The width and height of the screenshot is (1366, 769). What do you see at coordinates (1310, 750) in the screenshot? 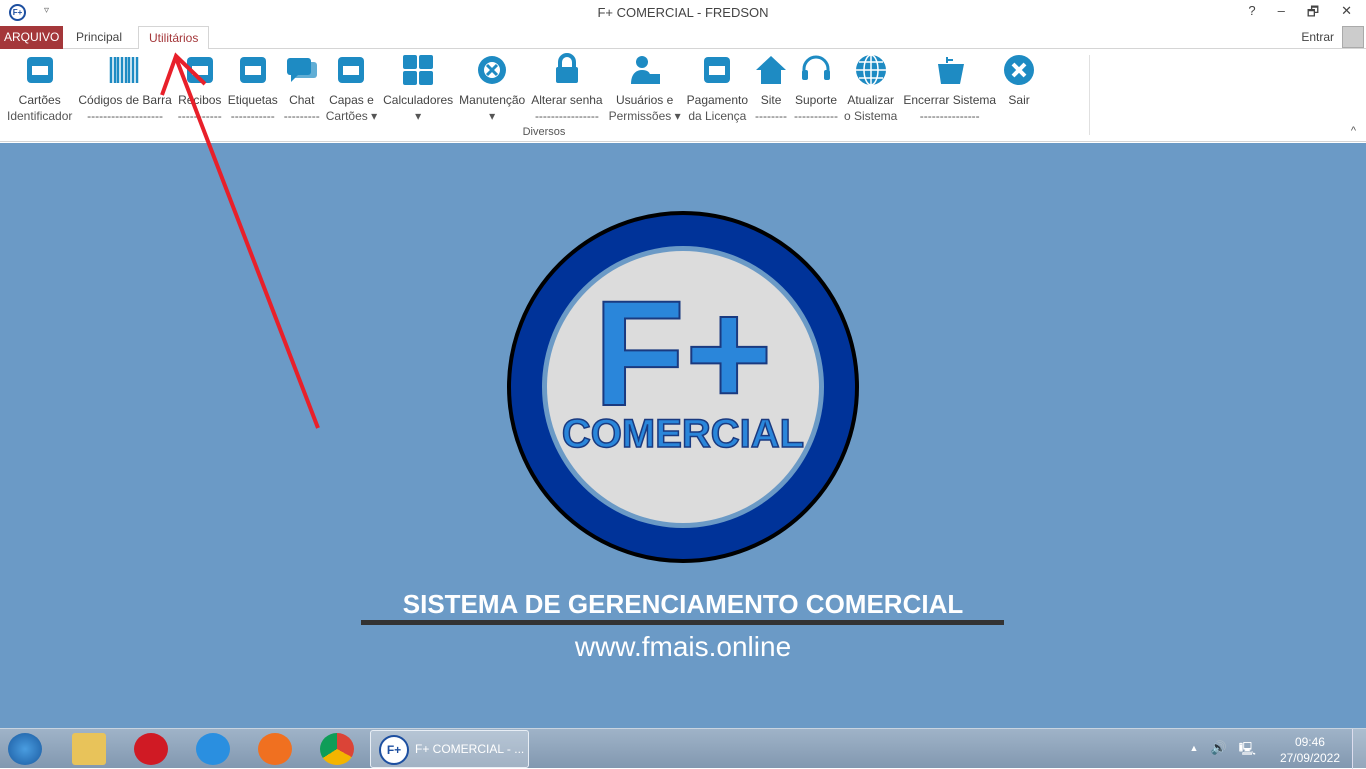
I see `clock: 09:46 27/09/2022` at bounding box center [1310, 750].